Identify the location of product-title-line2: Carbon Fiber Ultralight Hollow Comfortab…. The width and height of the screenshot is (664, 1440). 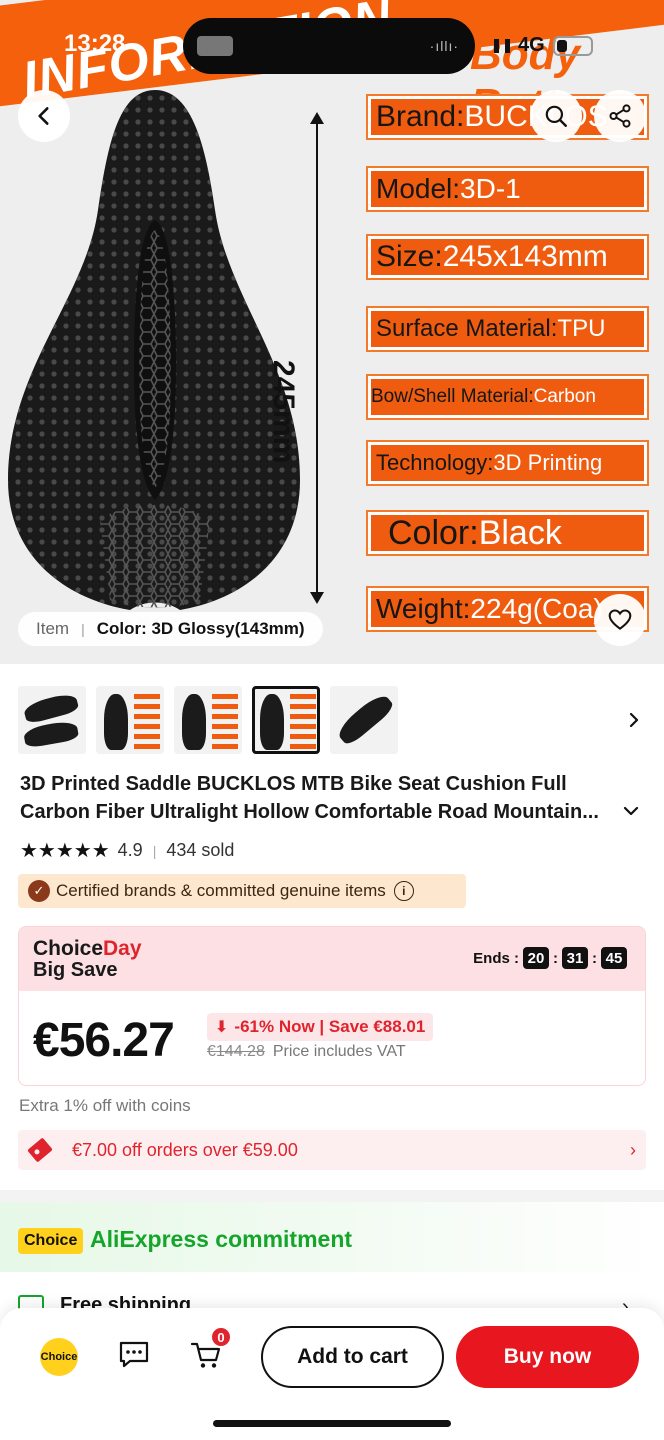
(309, 812).